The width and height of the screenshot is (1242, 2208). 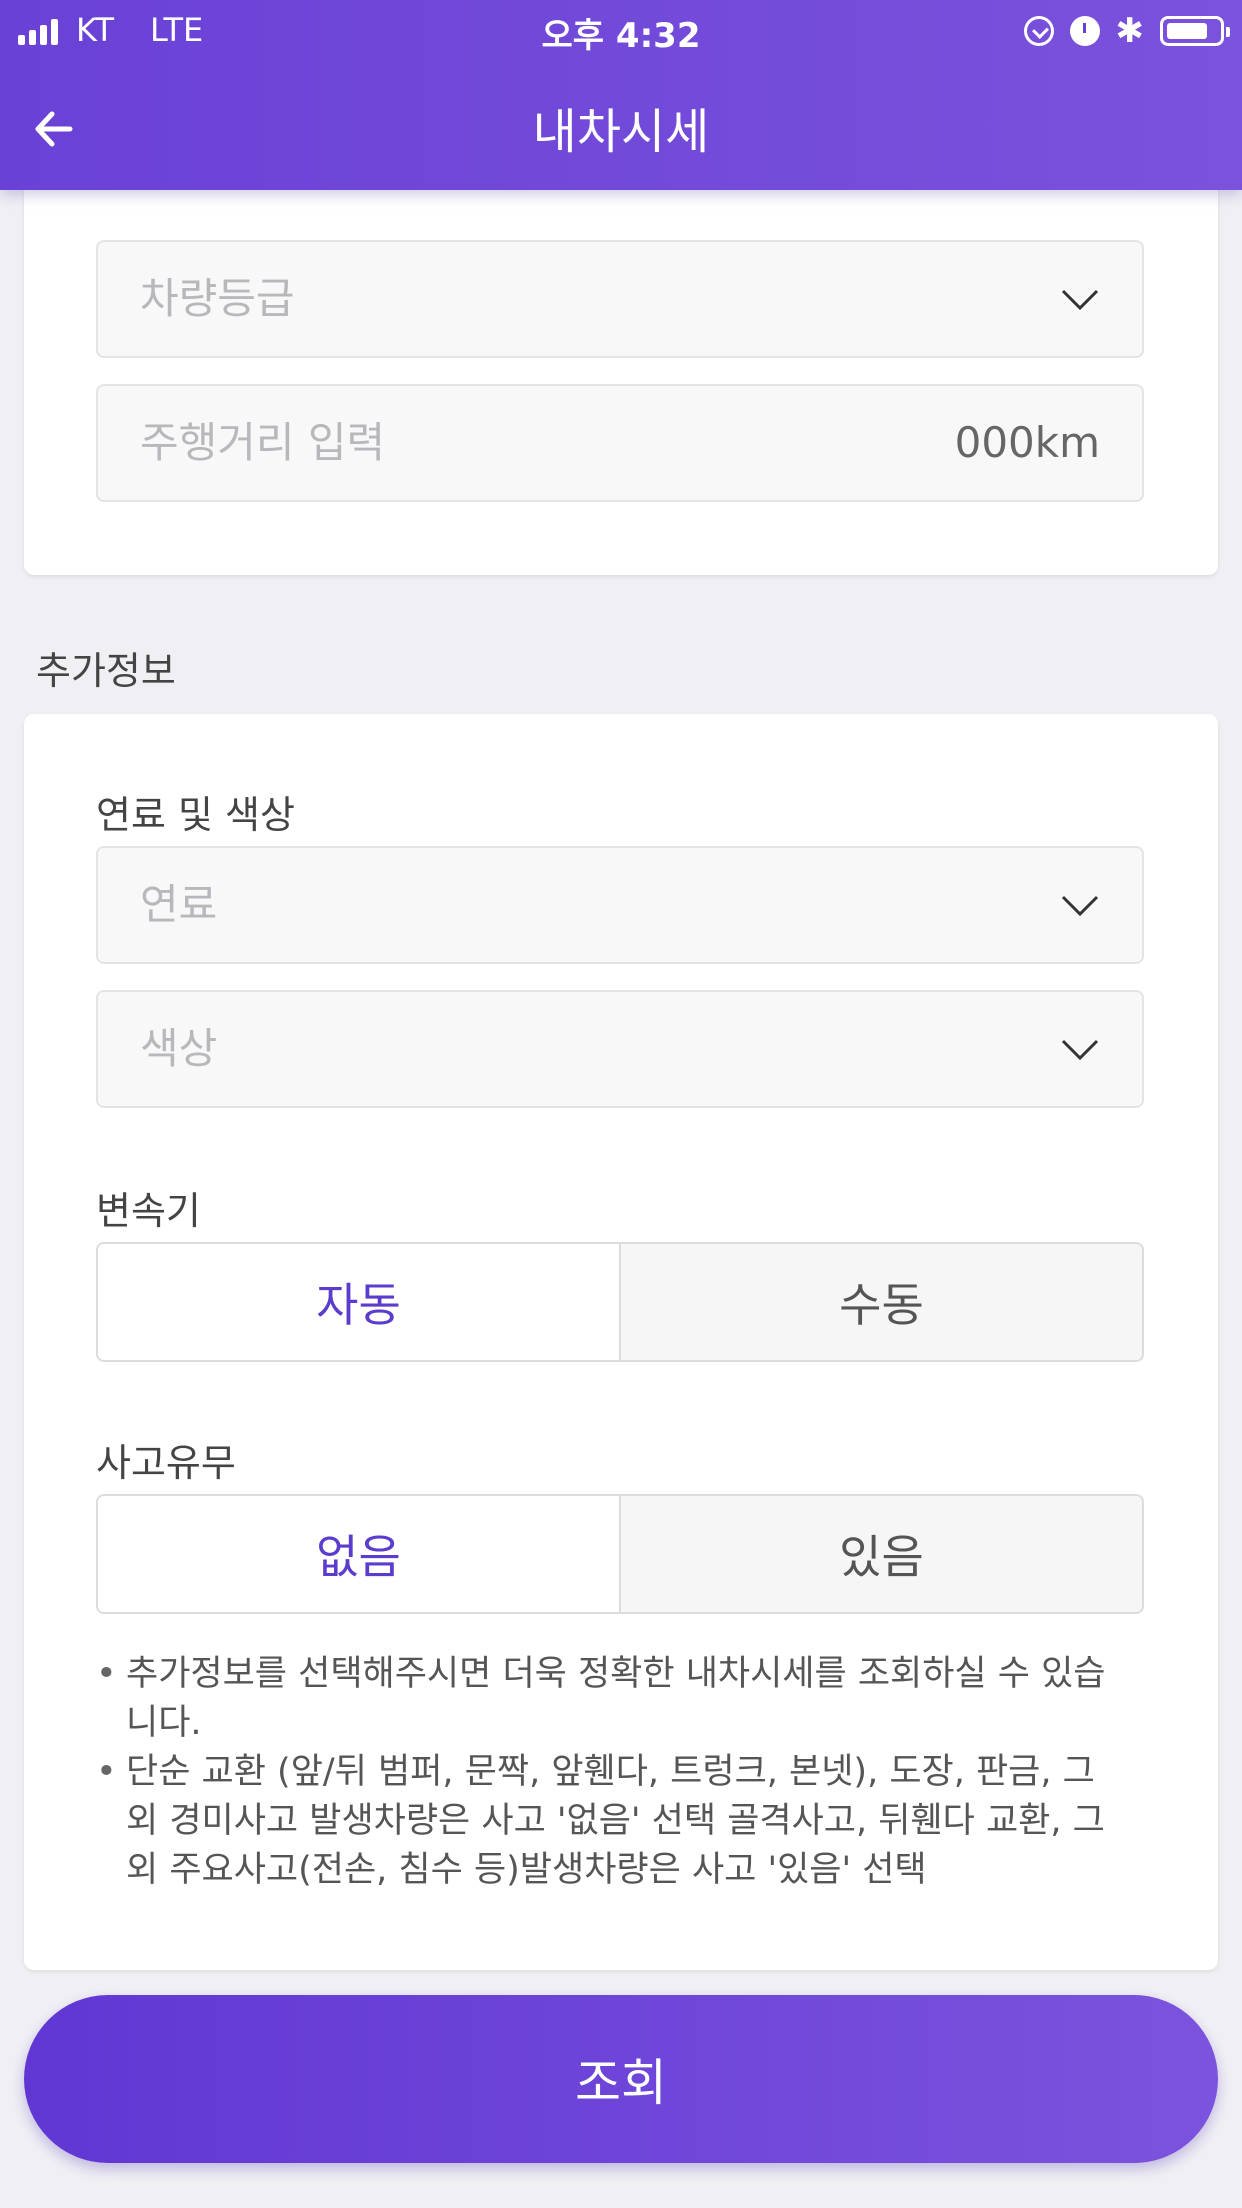 What do you see at coordinates (880, 1554) in the screenshot?
I see `accident-option-yes: 있음` at bounding box center [880, 1554].